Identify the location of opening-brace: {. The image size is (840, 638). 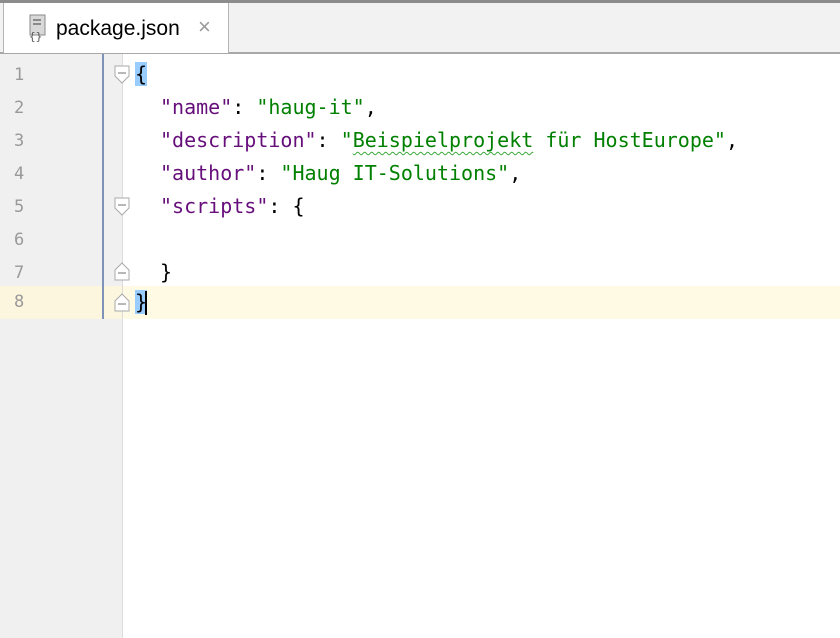
(141, 74).